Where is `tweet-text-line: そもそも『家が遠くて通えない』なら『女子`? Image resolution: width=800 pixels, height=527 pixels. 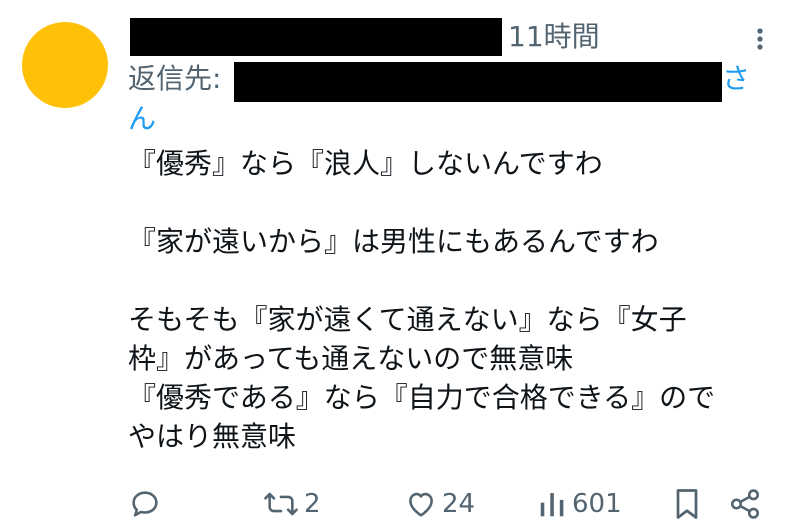 tweet-text-line: そもそも『家が遠くて通えない』なら『女子 is located at coordinates (407, 319).